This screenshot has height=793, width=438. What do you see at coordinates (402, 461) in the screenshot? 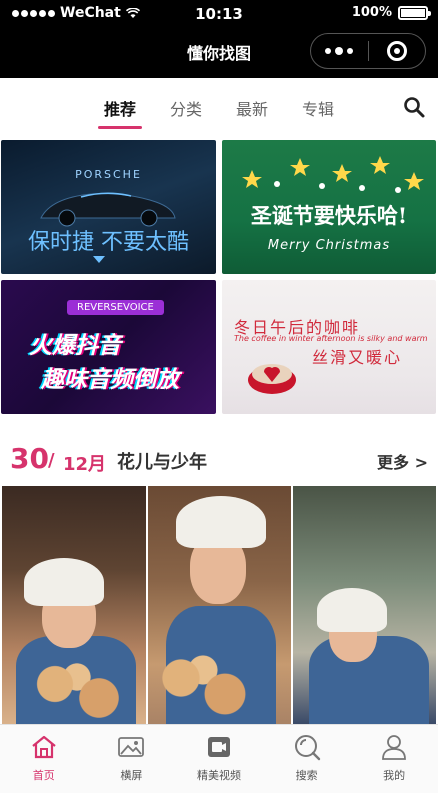
I see `more-link: 更多 >` at bounding box center [402, 461].